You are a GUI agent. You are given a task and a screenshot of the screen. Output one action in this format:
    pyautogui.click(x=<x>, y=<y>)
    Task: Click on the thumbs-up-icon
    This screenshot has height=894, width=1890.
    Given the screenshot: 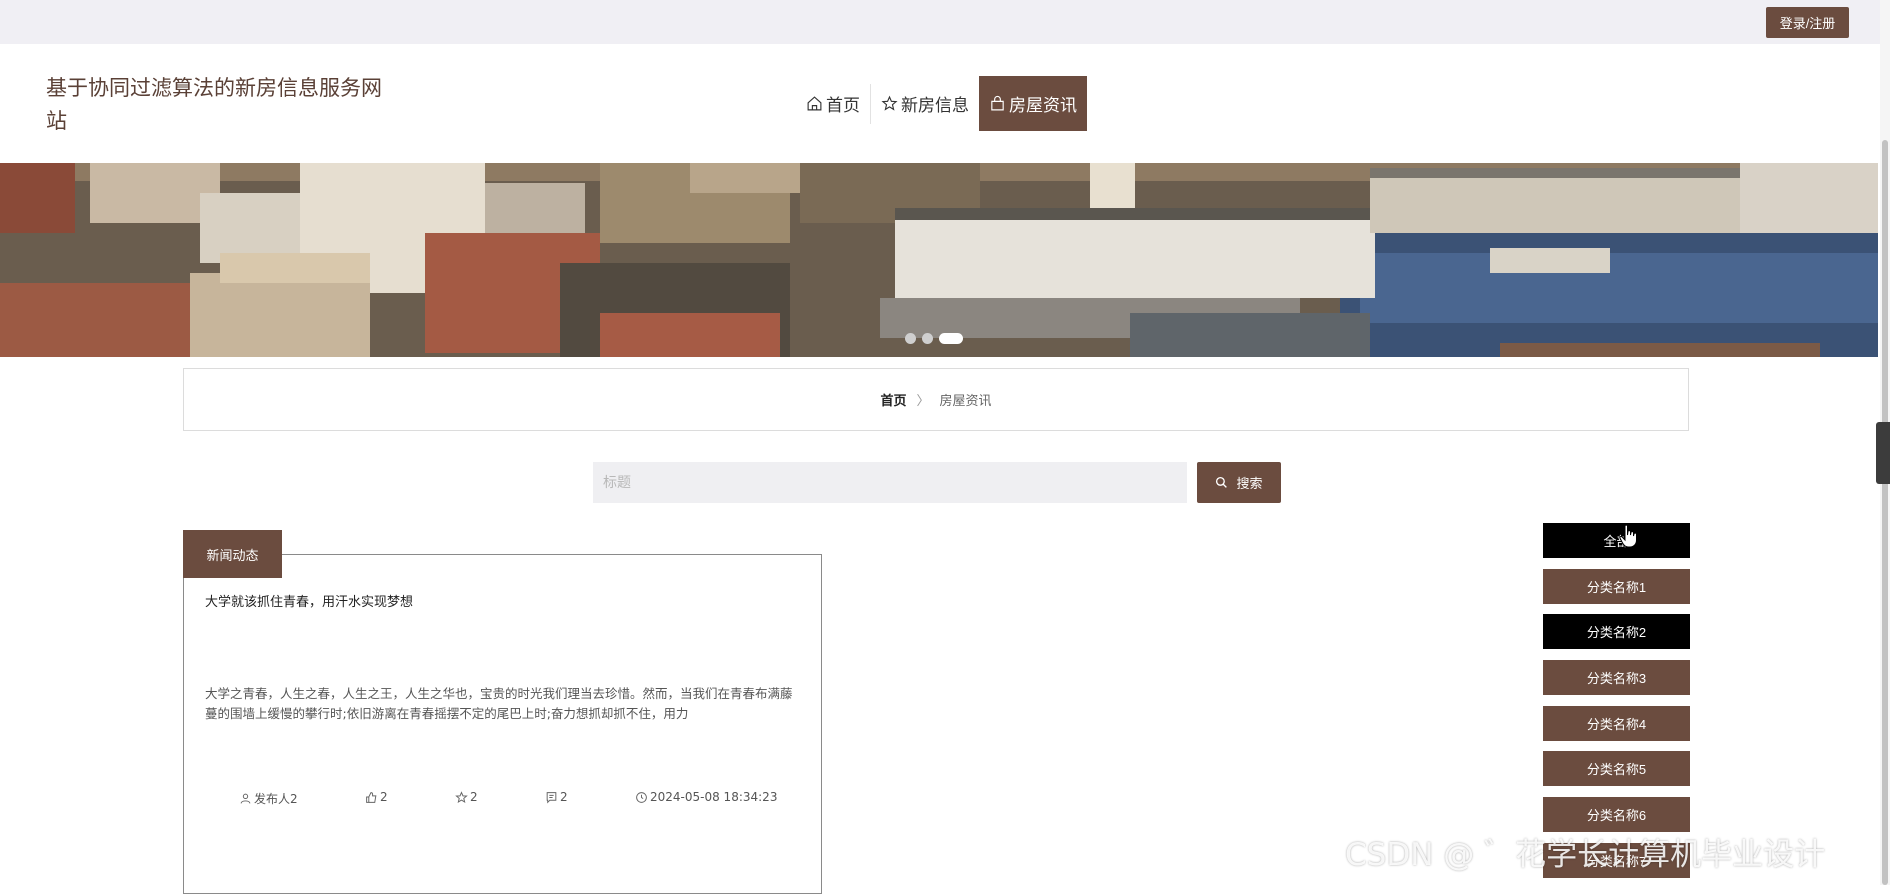 What is the action you would take?
    pyautogui.click(x=371, y=797)
    